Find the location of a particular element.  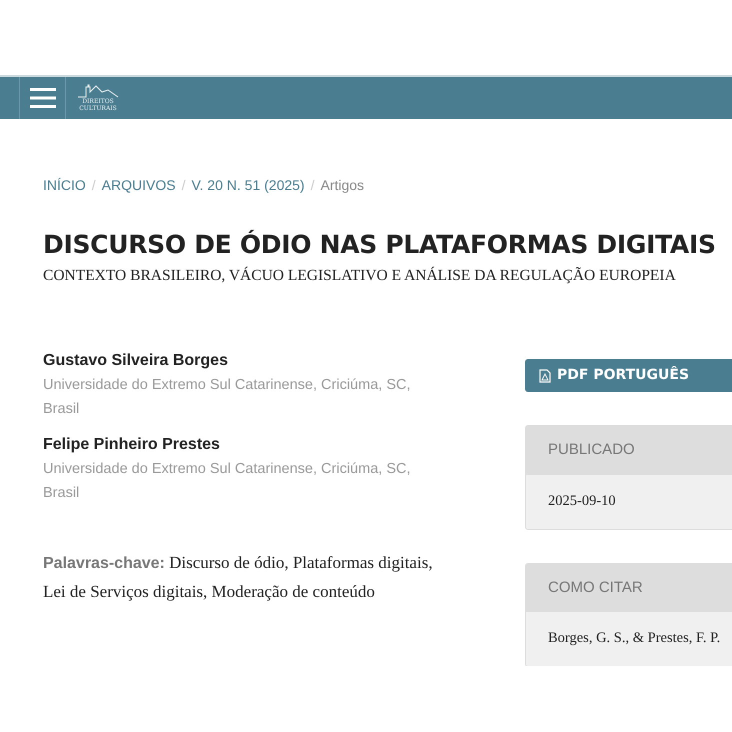

breadcrumb-current: Artigos is located at coordinates (342, 185).